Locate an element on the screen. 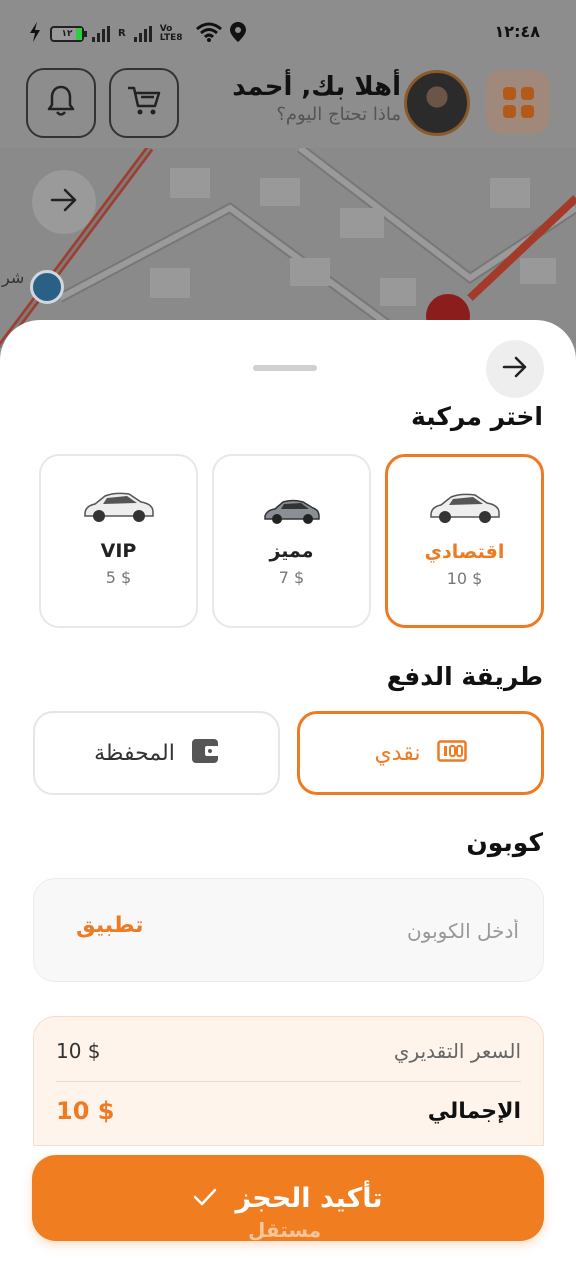 The height and width of the screenshot is (1280, 576). vehicle-option-economy: اقتصادي 10 $ is located at coordinates (464, 541).